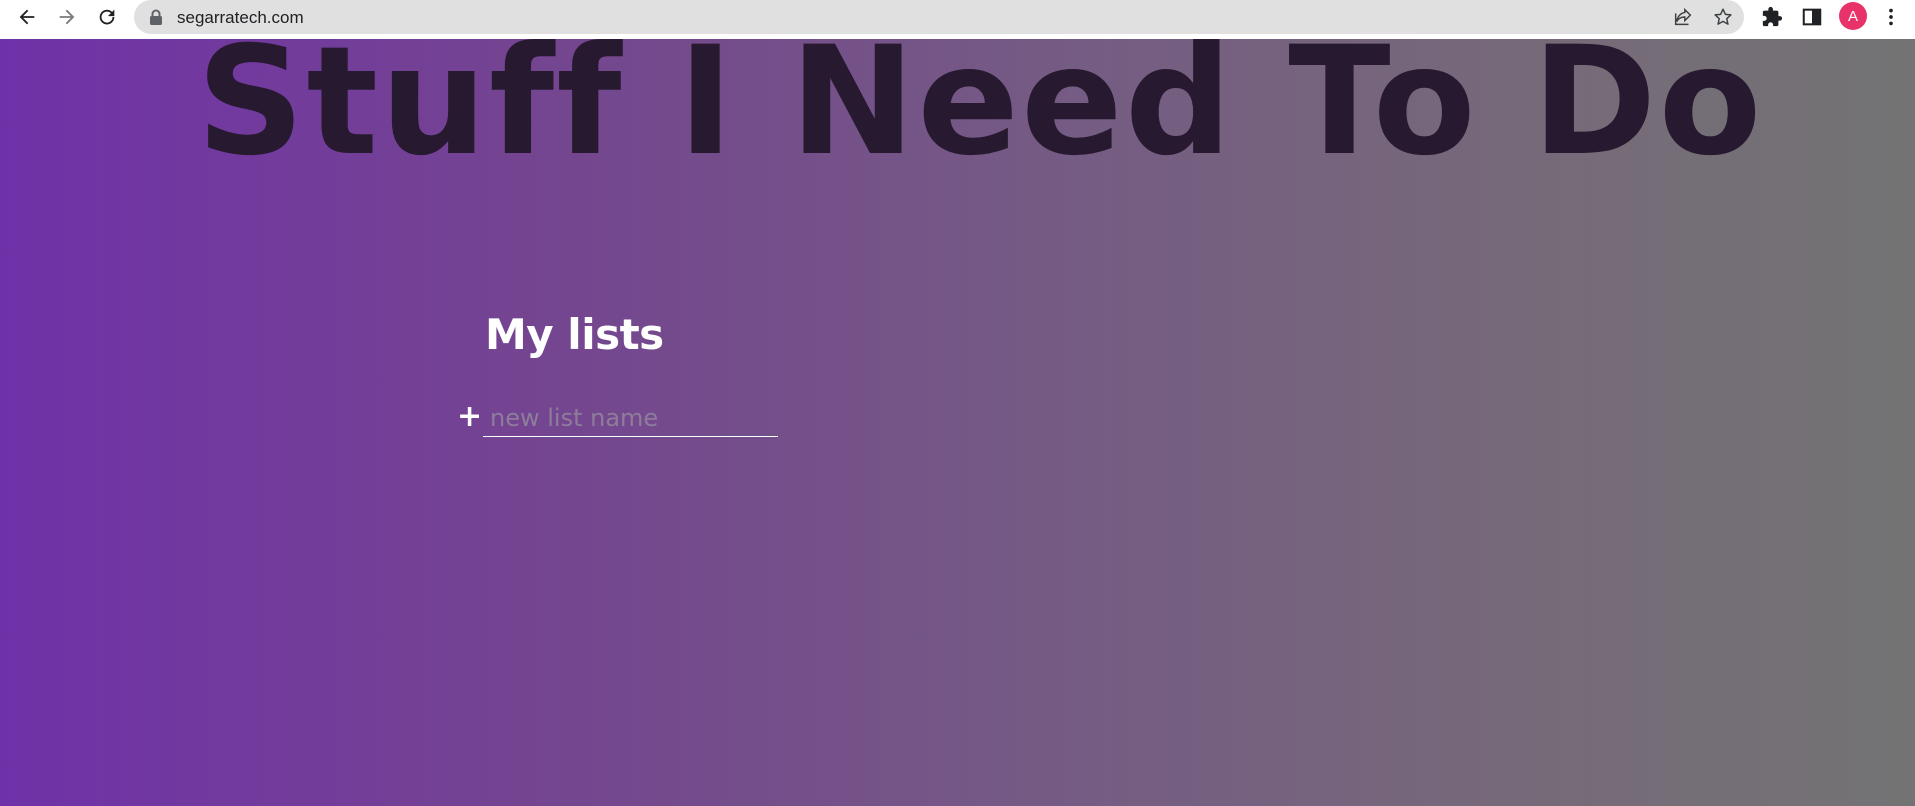 The height and width of the screenshot is (806, 1915). I want to click on share-icon, so click(1683, 17).